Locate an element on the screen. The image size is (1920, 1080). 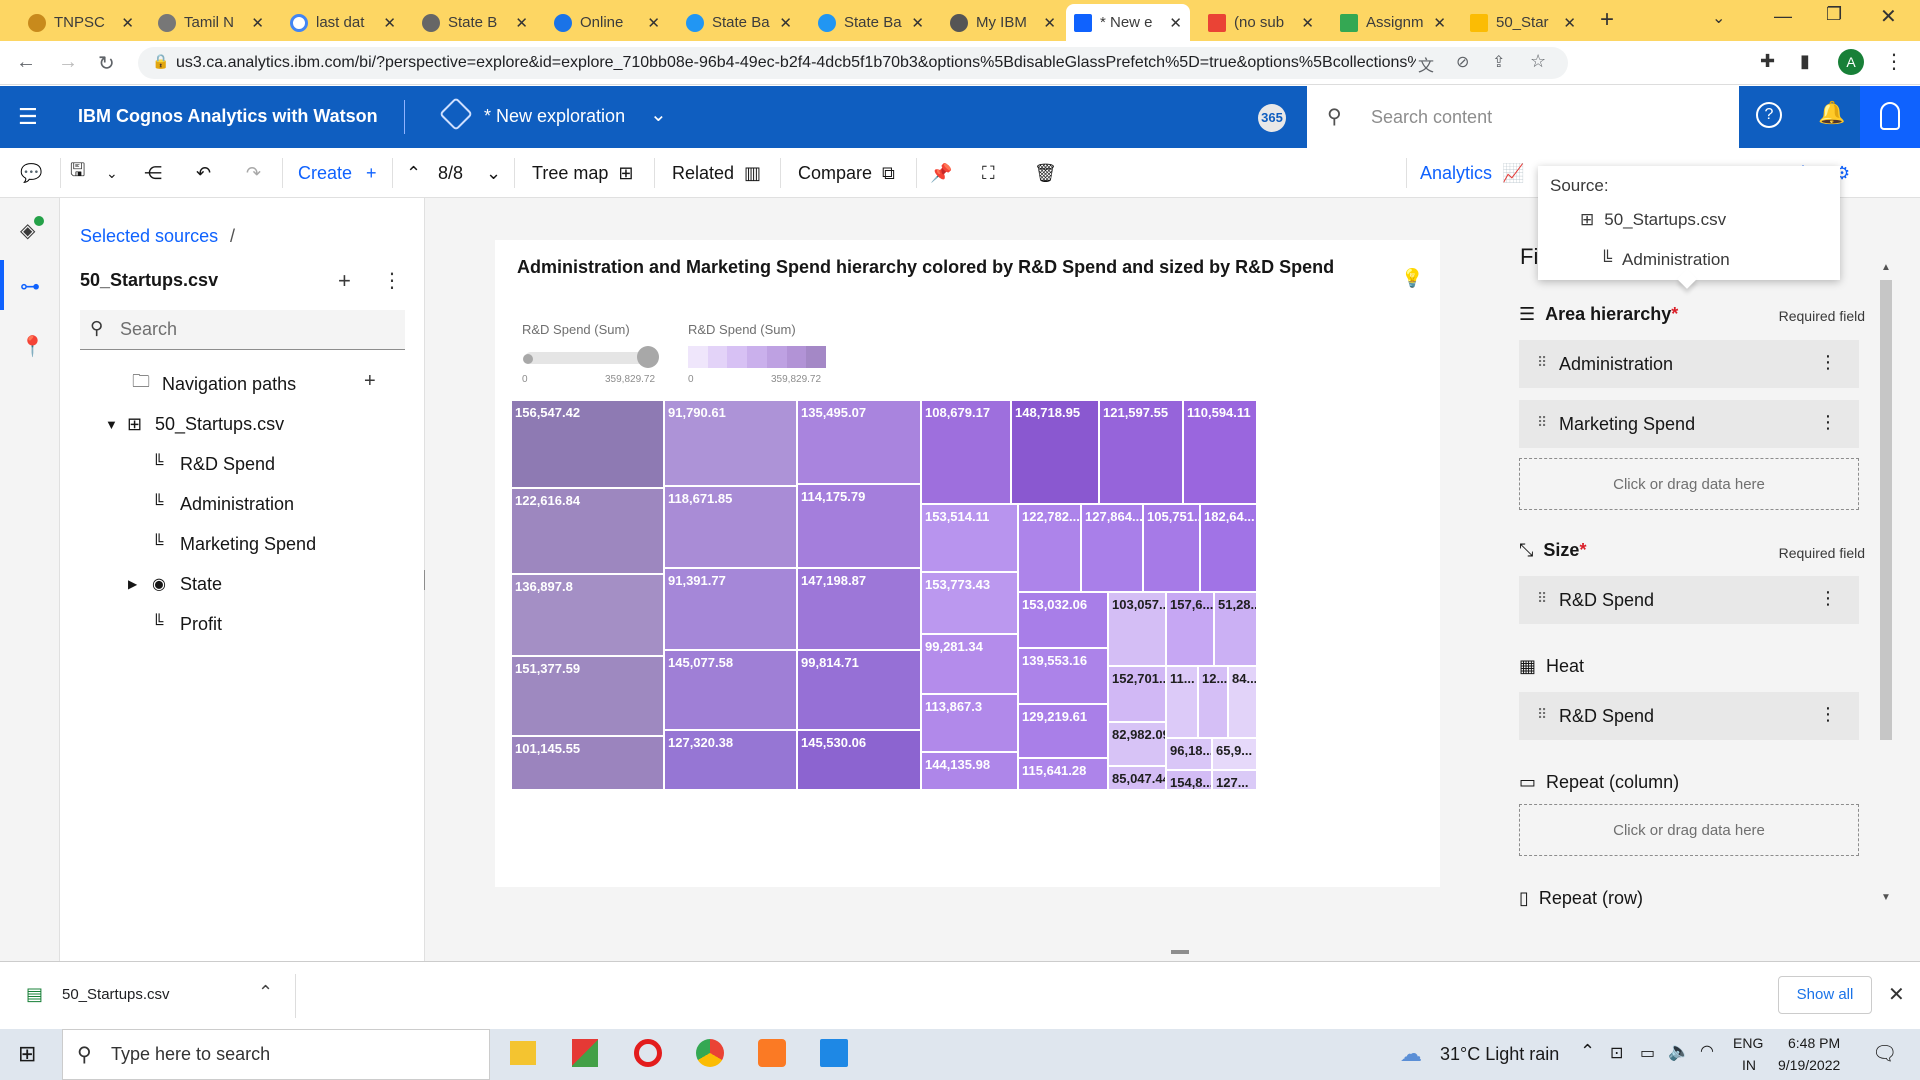
eye-off-icon: ⊘ is located at coordinates (1462, 62).